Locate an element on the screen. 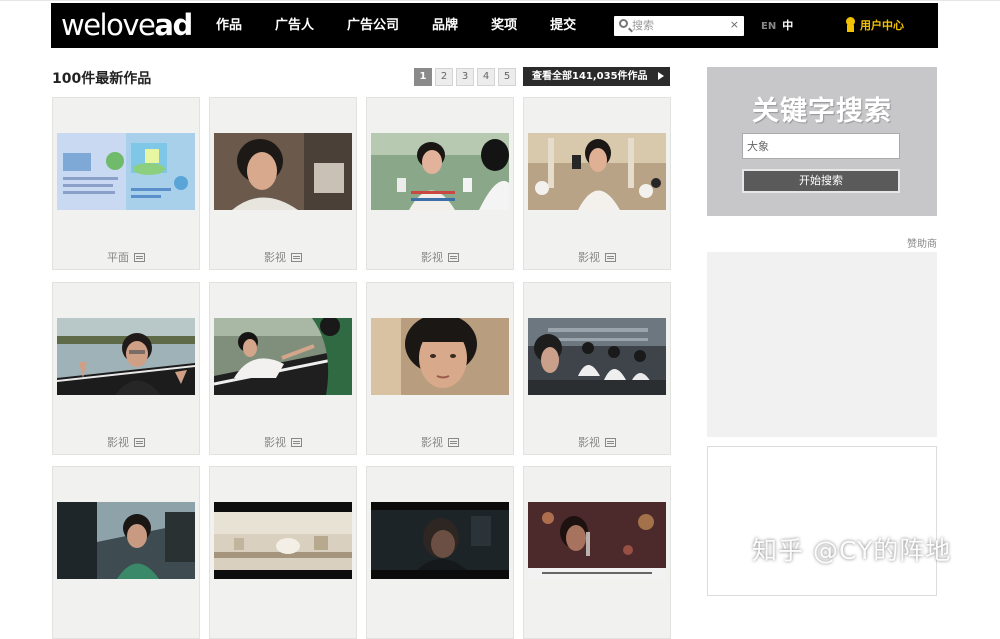 This screenshot has height=639, width=1000. view-all-button: 查看全部141,035件作品 is located at coordinates (596, 76).